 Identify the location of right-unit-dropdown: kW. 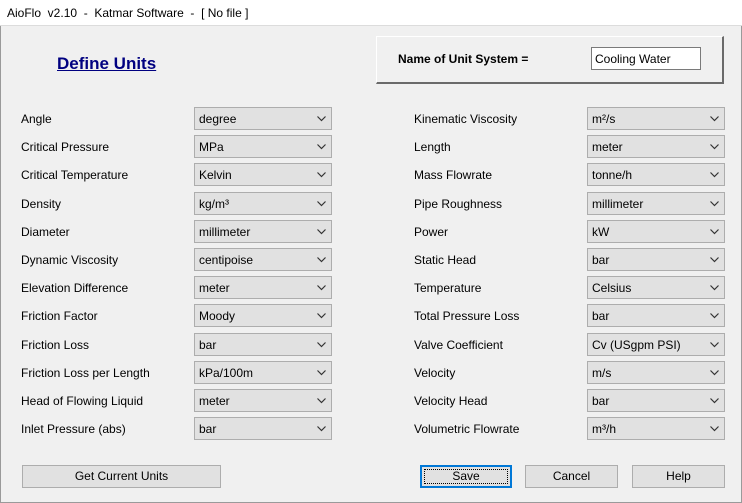
(656, 231).